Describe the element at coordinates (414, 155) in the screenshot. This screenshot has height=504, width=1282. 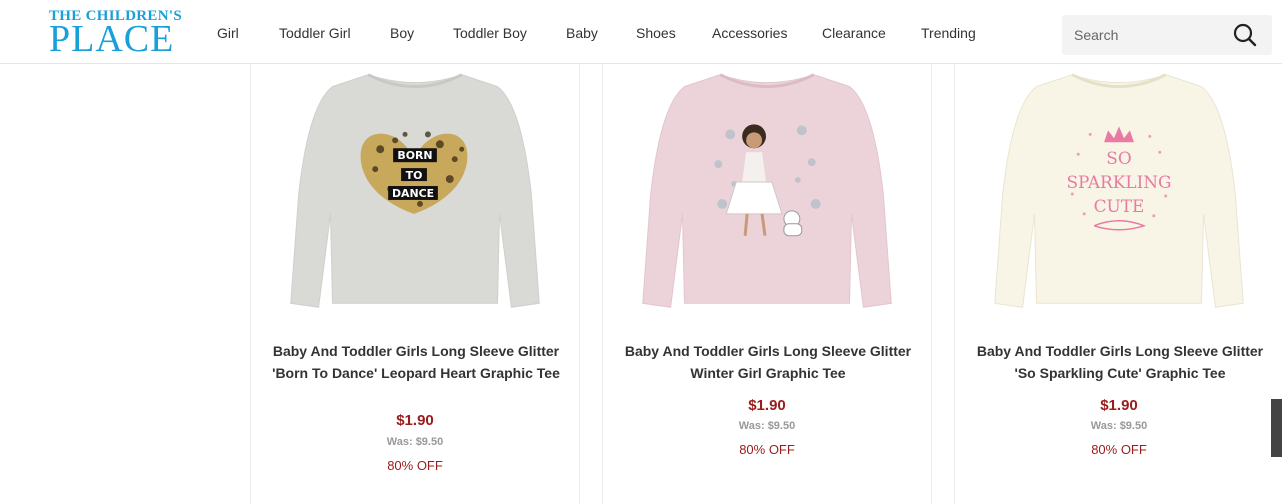
I see `graphic-text-born: BORN` at that location.